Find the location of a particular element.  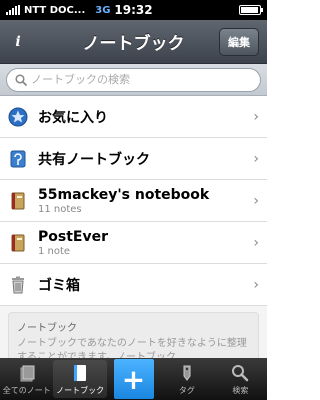

tab-bar: 全てのノート ノートブック + タグ 検索 is located at coordinates (133, 379).